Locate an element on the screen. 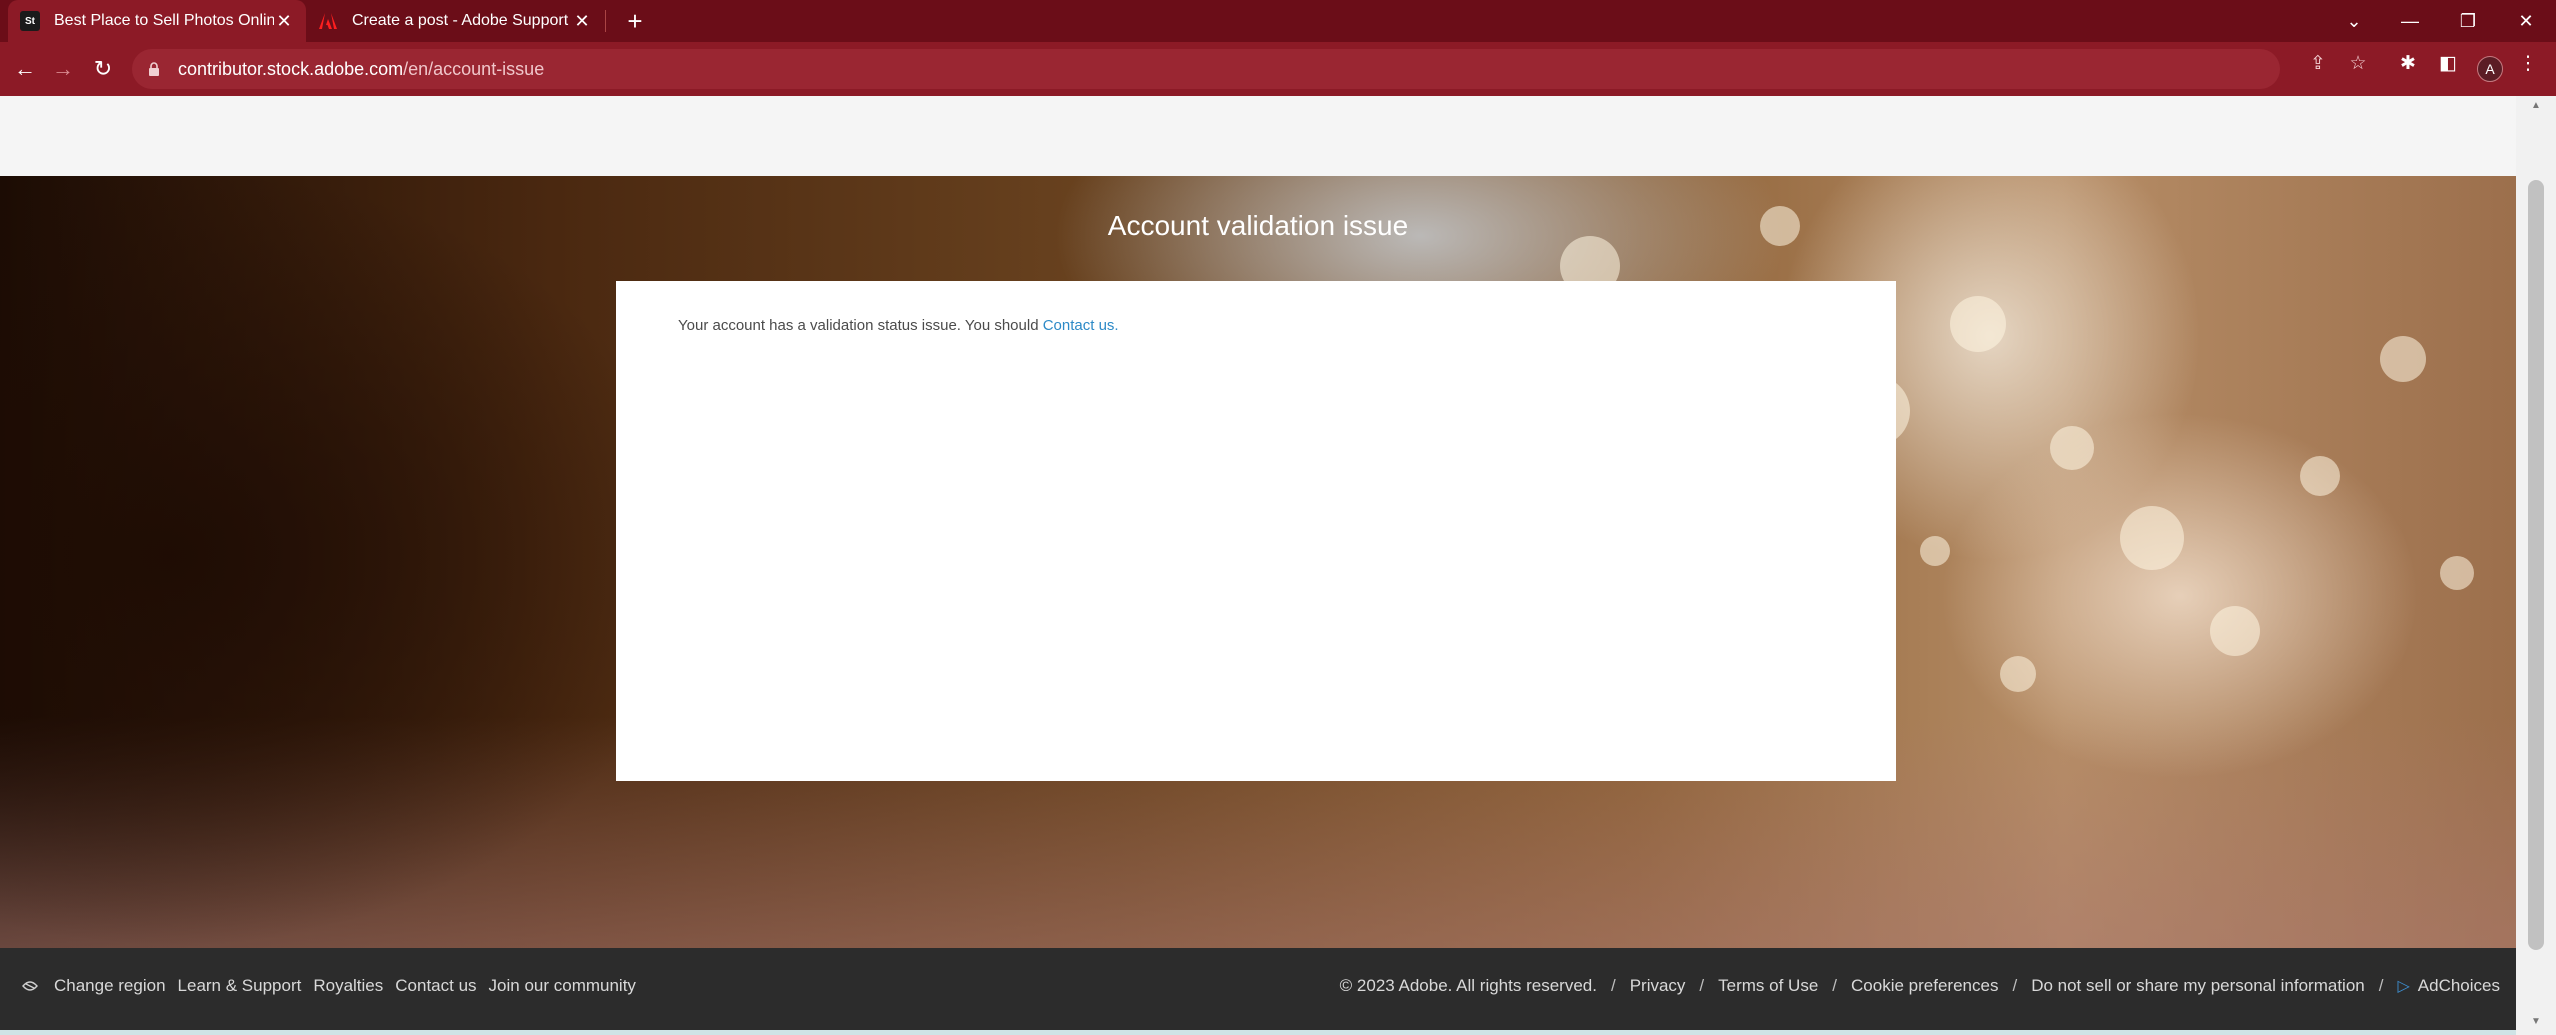 Image resolution: width=2556 pixels, height=1035 pixels. change-region-link: Change region is located at coordinates (110, 986).